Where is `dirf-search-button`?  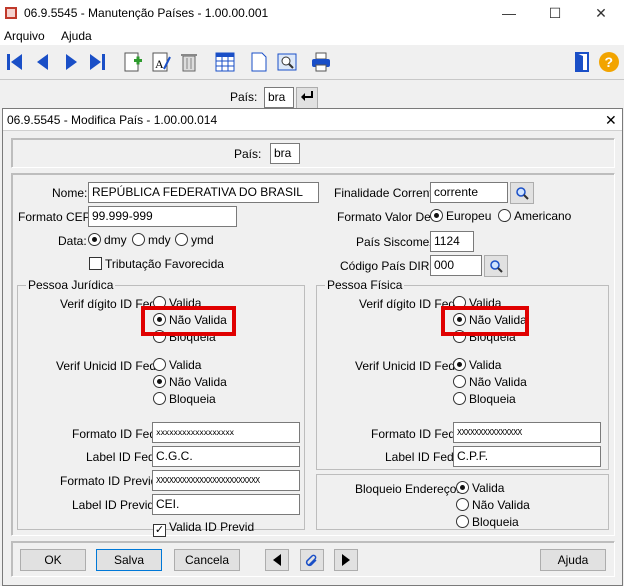 dirf-search-button is located at coordinates (496, 266).